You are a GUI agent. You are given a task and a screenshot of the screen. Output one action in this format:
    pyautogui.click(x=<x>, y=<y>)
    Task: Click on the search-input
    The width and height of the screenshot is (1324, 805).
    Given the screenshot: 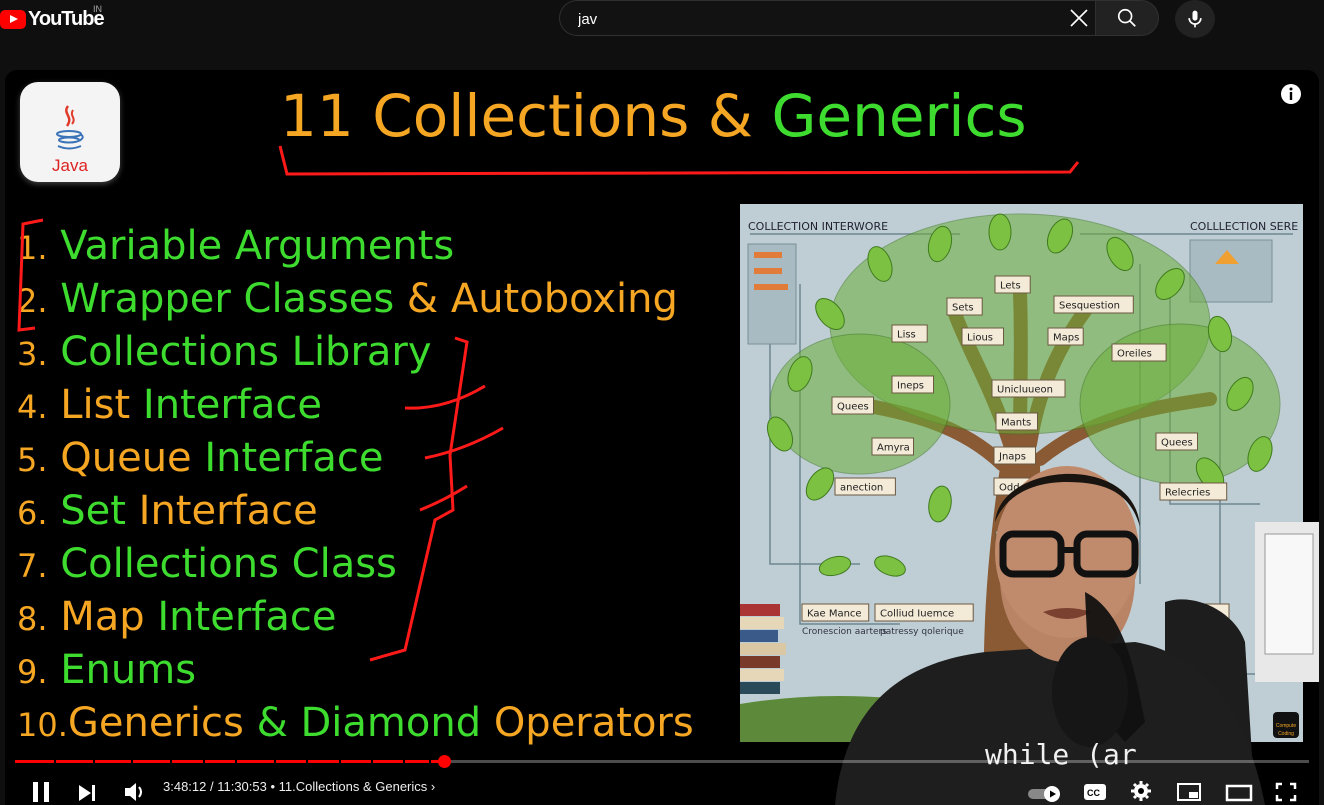 What is the action you would take?
    pyautogui.click(x=818, y=19)
    